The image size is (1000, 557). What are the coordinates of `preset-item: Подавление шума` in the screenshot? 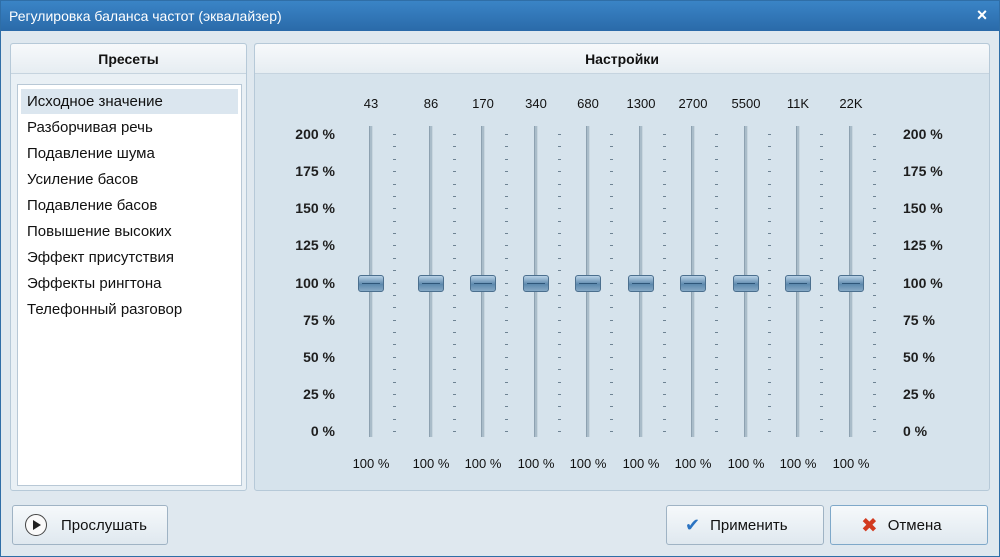 It's located at (129, 153).